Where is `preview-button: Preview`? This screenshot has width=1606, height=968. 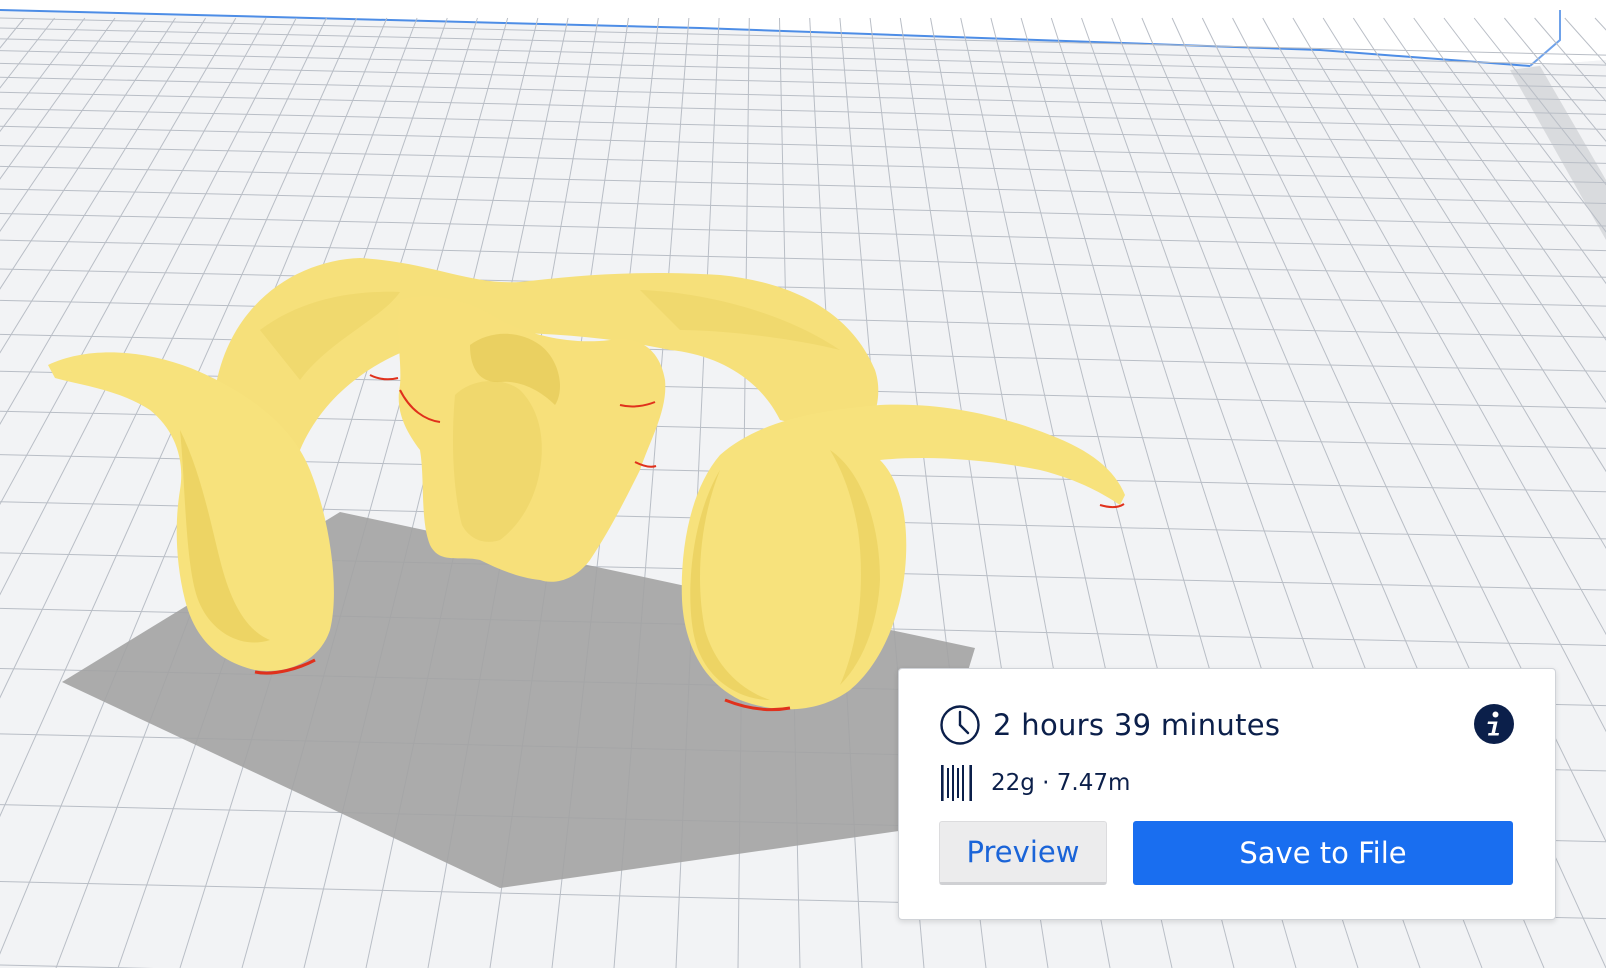 preview-button: Preview is located at coordinates (1023, 853).